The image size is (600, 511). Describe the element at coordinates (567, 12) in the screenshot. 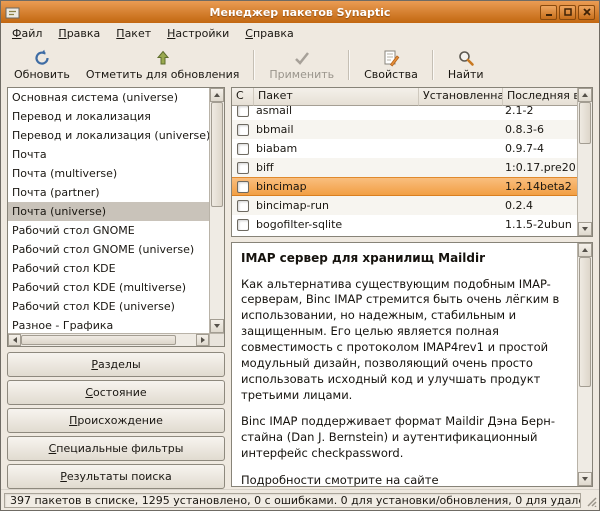

I see `maximize-icon` at that location.